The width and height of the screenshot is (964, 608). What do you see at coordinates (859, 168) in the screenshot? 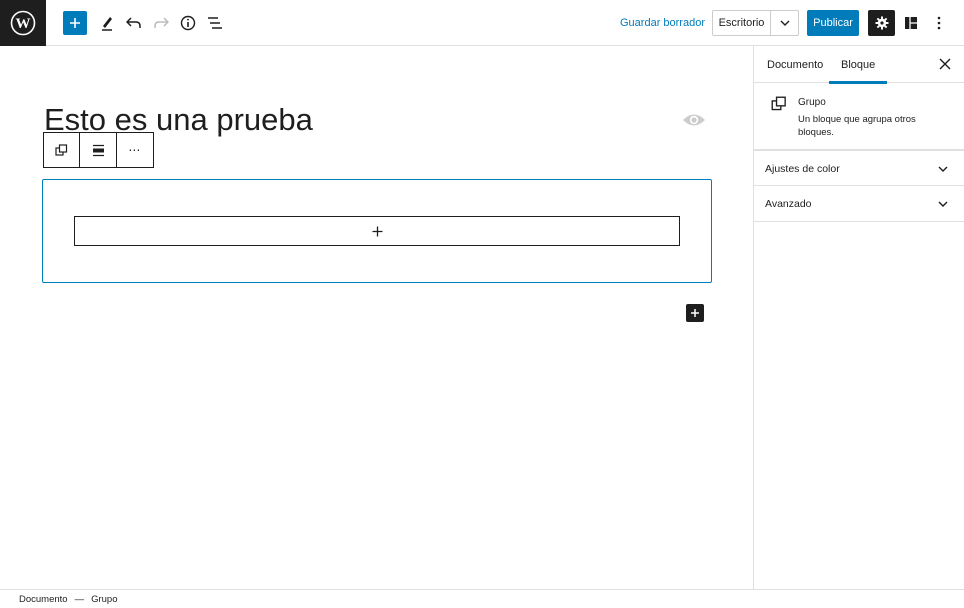
I see `panel-color-settings: Ajustes de color` at bounding box center [859, 168].